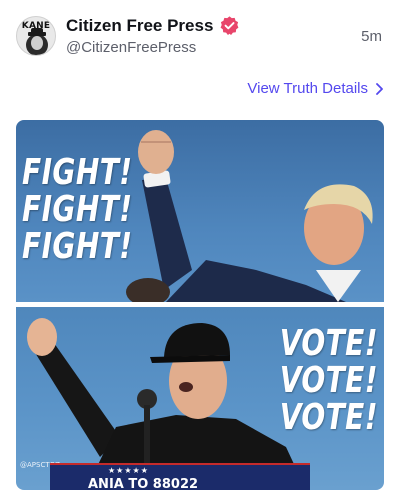  I want to click on user-handle: @CitizenFreePress, so click(131, 47).